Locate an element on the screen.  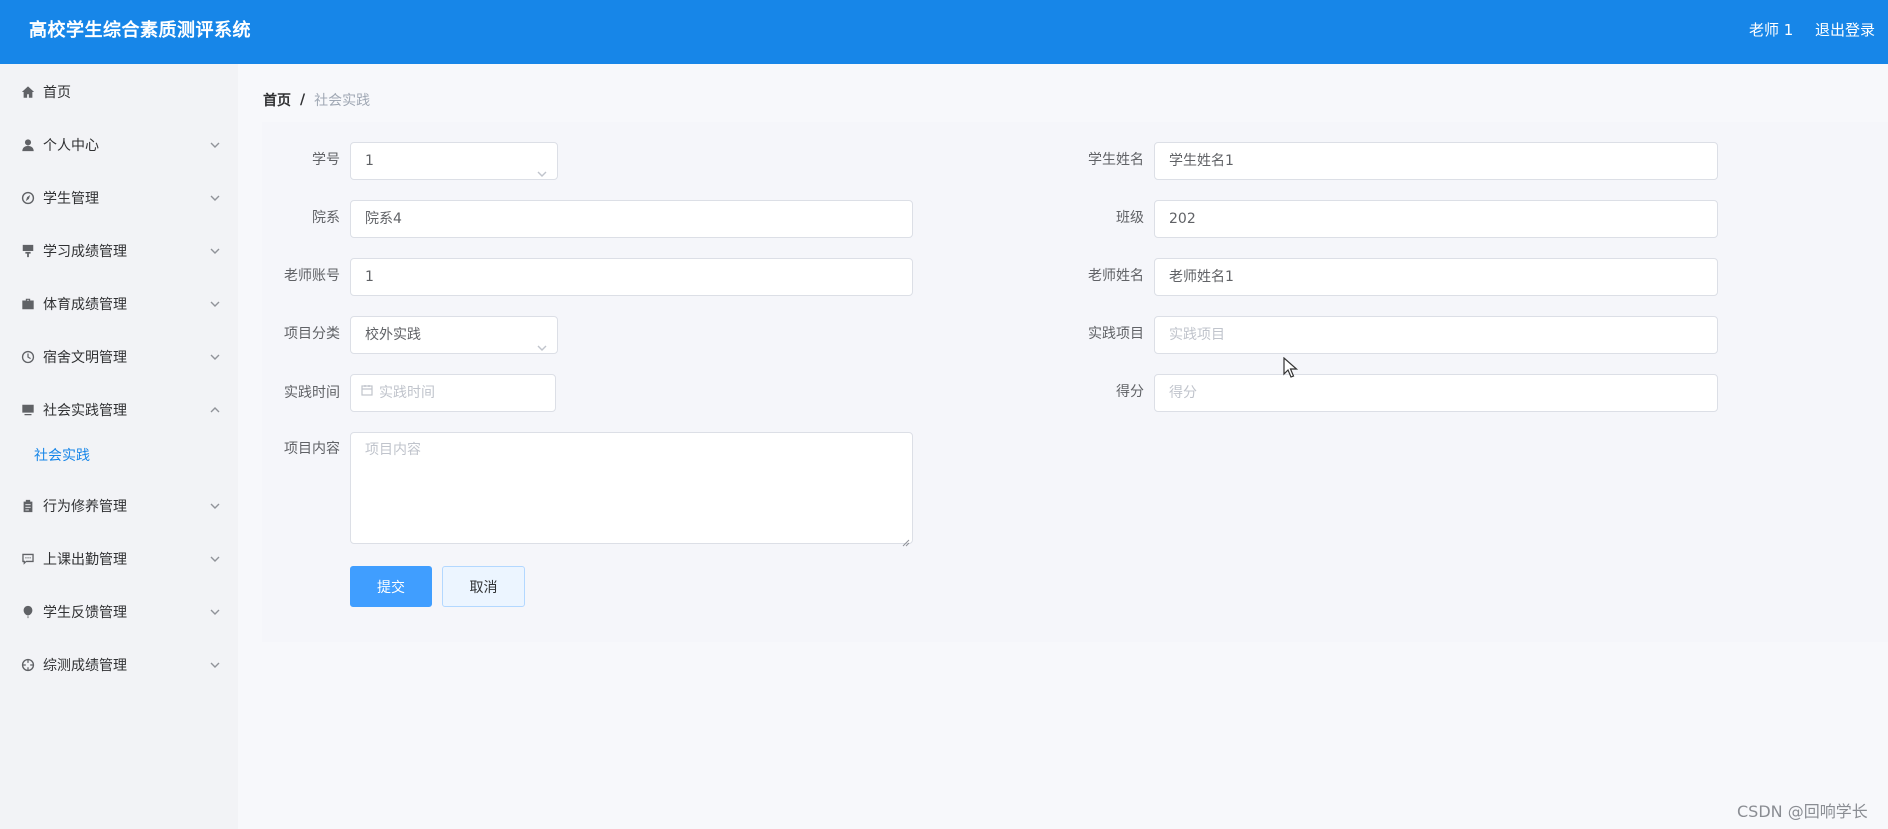
sidebar-item-label: 学生管理 is located at coordinates (71, 199).